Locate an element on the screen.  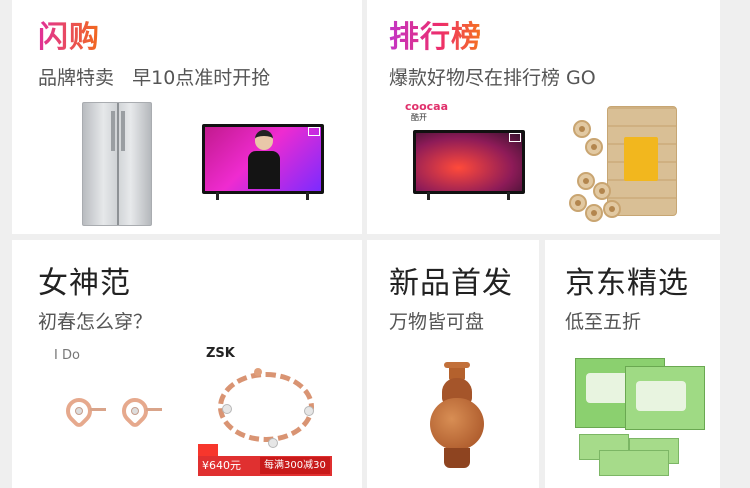
ranking-subtitle: 爆款好物尽在排行榜 GO is located at coordinates (492, 78).